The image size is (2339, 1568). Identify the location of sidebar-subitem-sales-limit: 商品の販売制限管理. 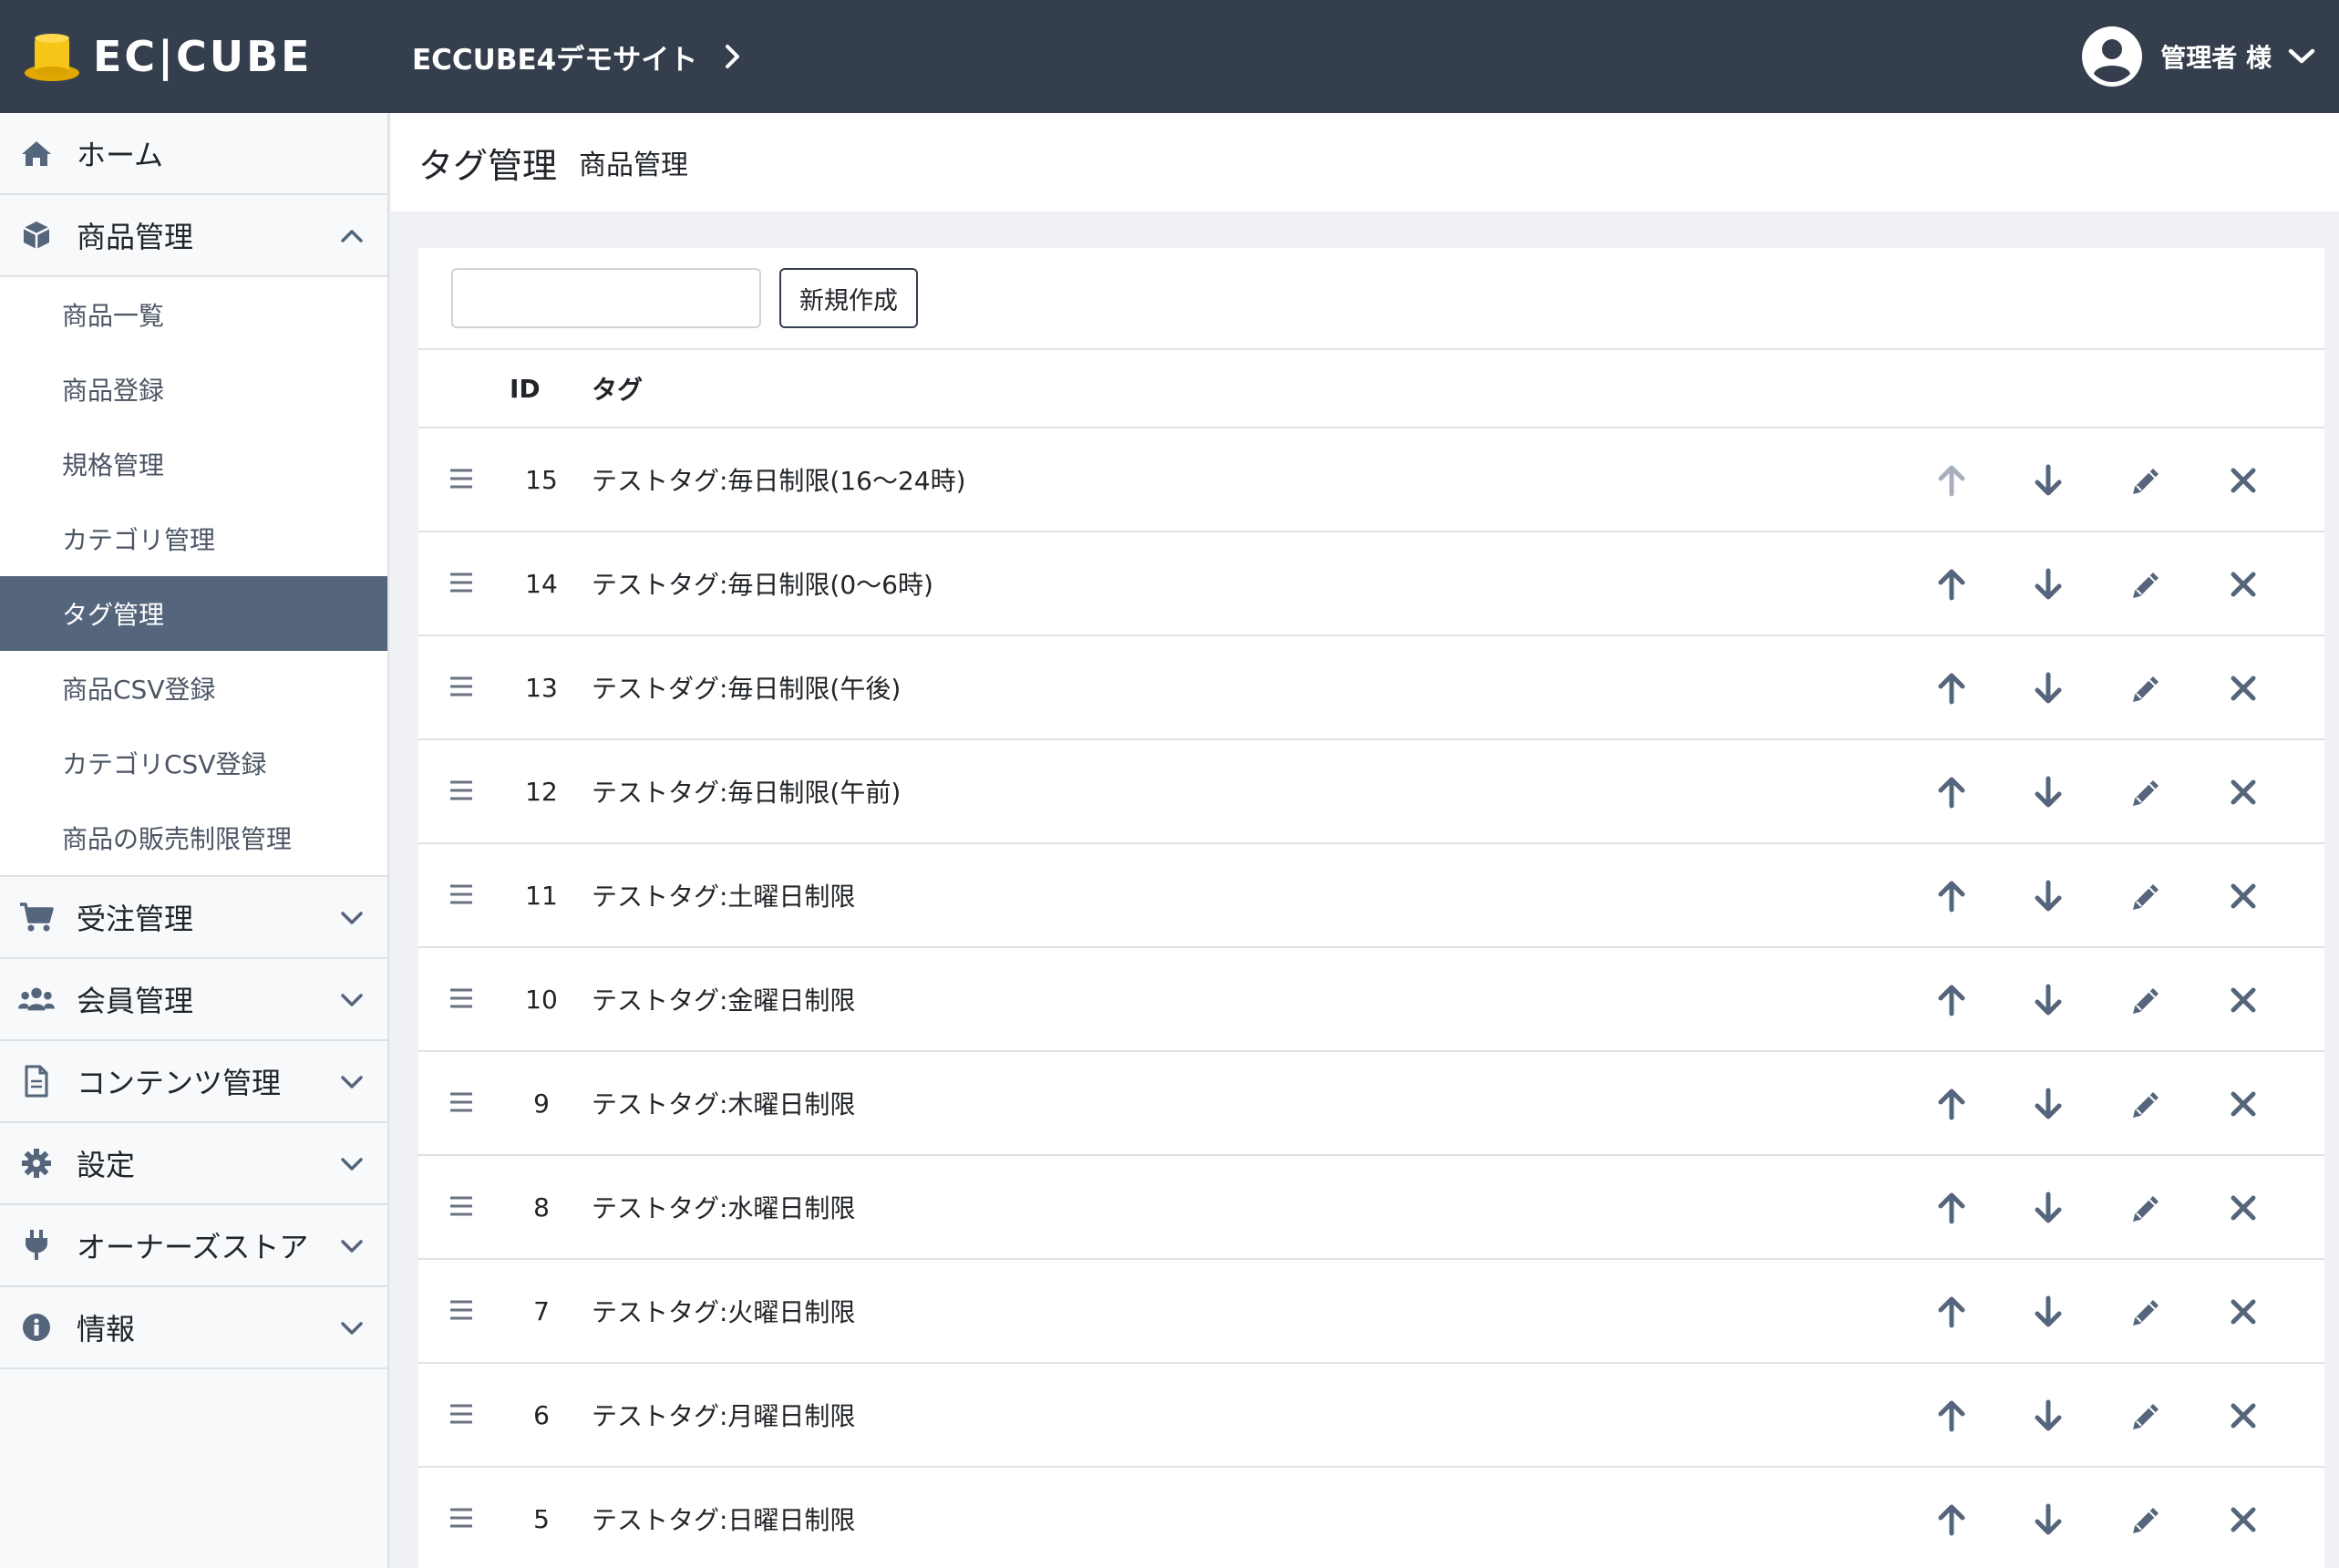
(193, 837).